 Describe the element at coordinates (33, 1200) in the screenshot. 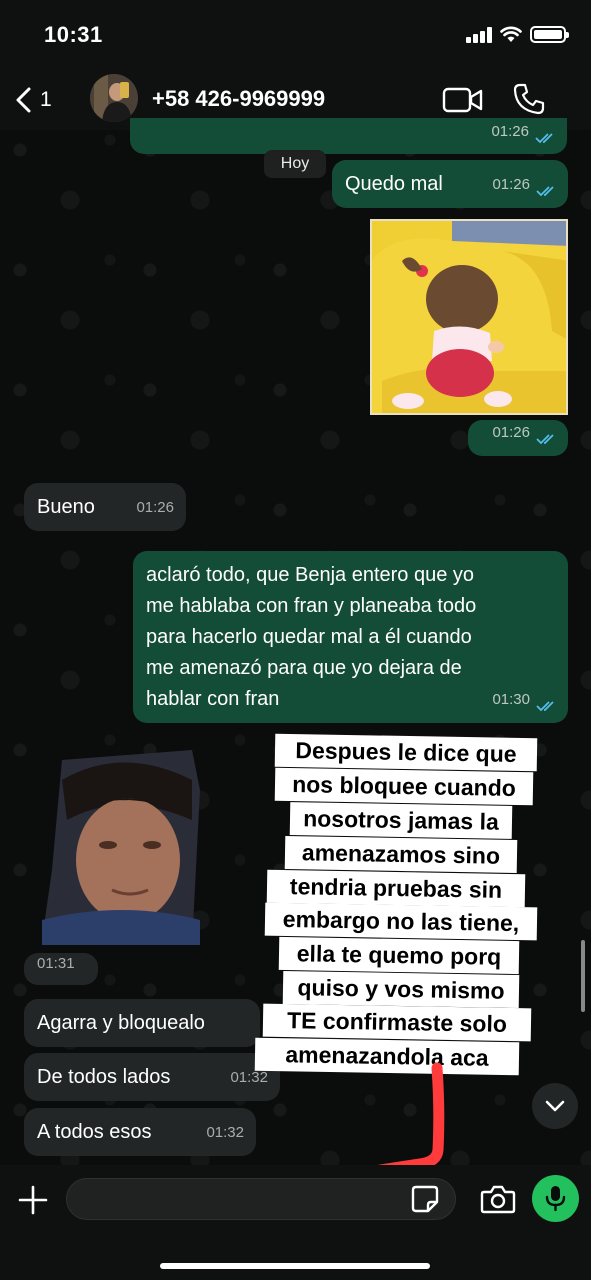

I see `plus-icon` at that location.